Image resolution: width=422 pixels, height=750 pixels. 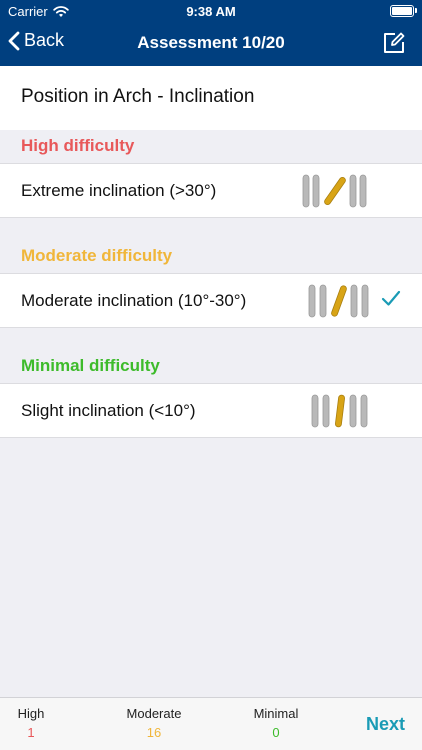 I want to click on option-extreme-inclination: Extreme inclination (>30°), so click(x=211, y=190).